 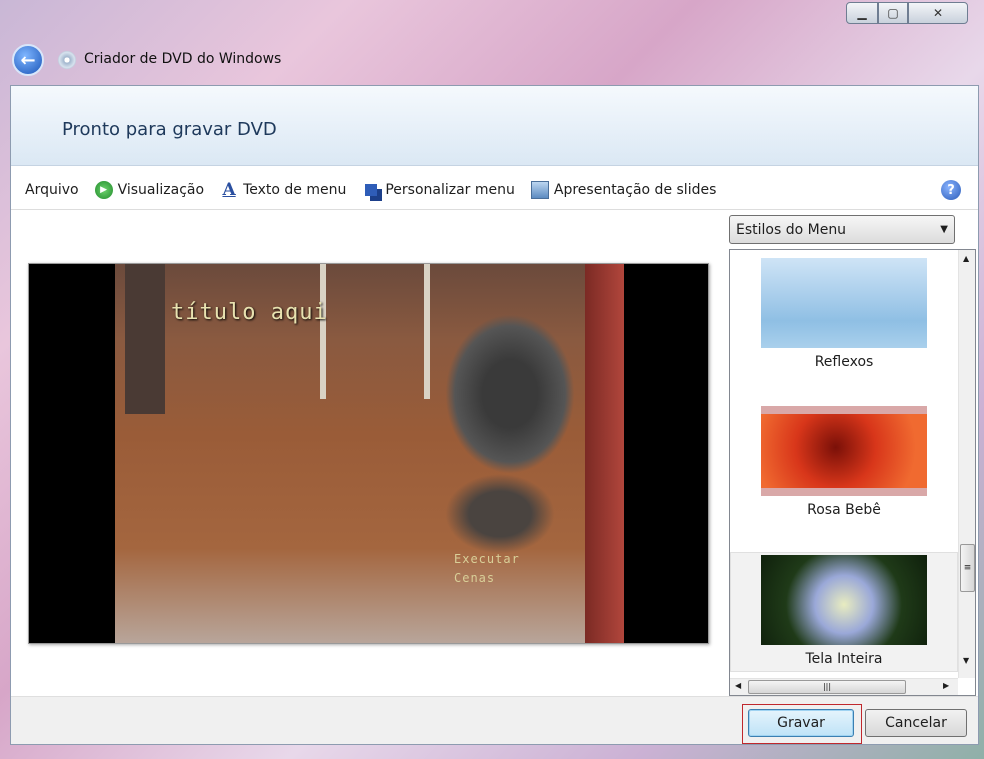 I want to click on window-title: Criador de DVD do Windows, so click(x=183, y=59).